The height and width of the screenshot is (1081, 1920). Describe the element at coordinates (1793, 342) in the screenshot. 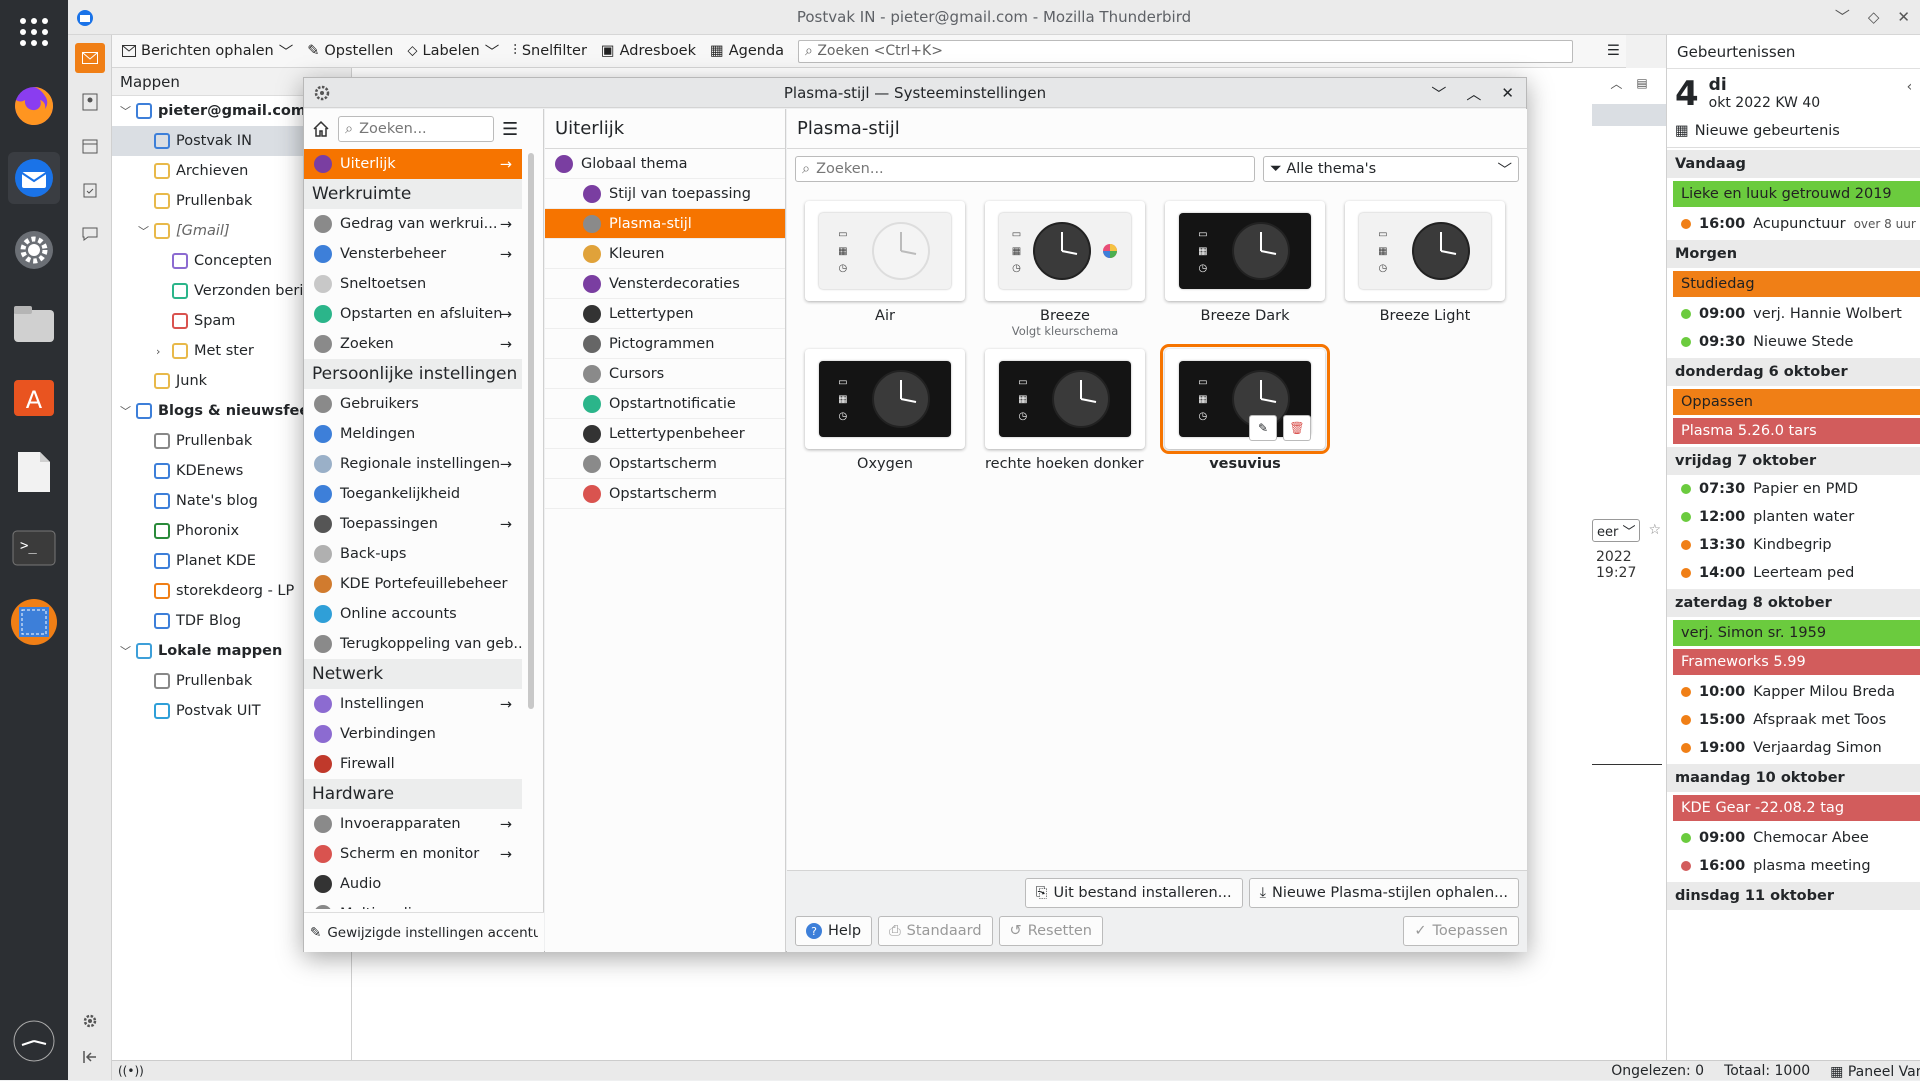

I see `event-item: 09:30 Nieuwe Stede` at that location.